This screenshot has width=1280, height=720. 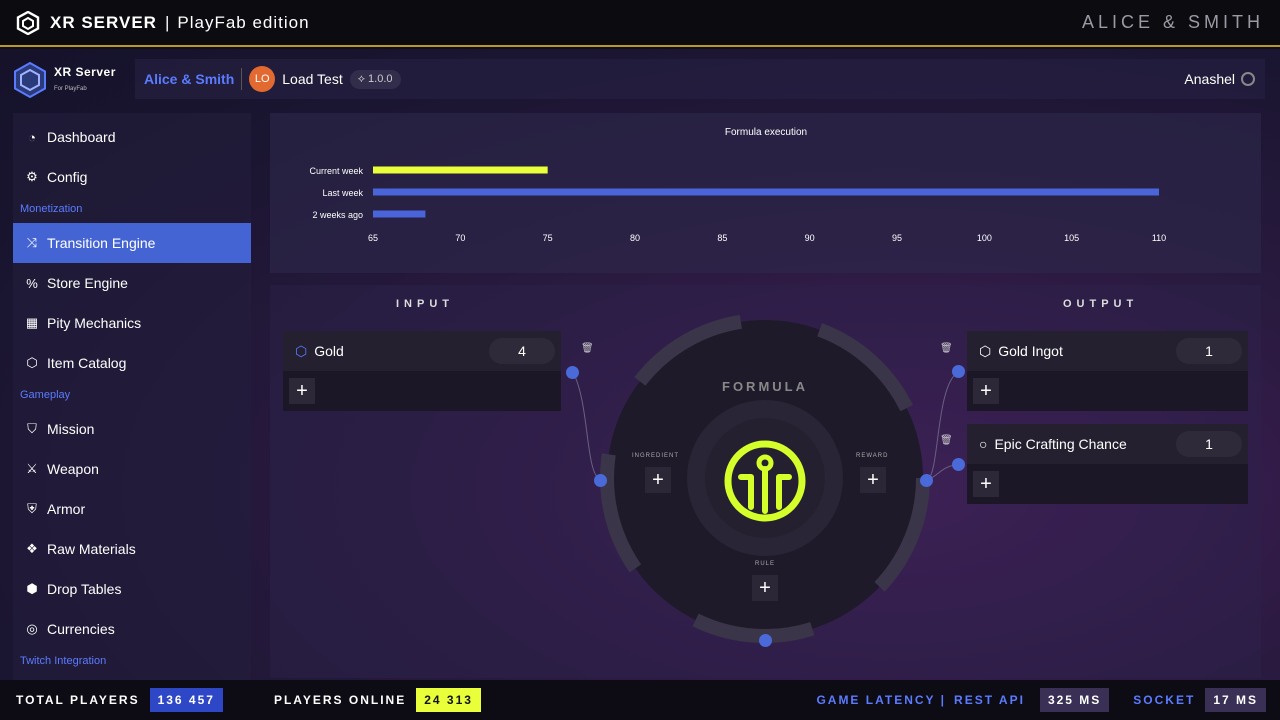 I want to click on players-online-label: PLAYERS ONLINE, so click(x=340, y=700).